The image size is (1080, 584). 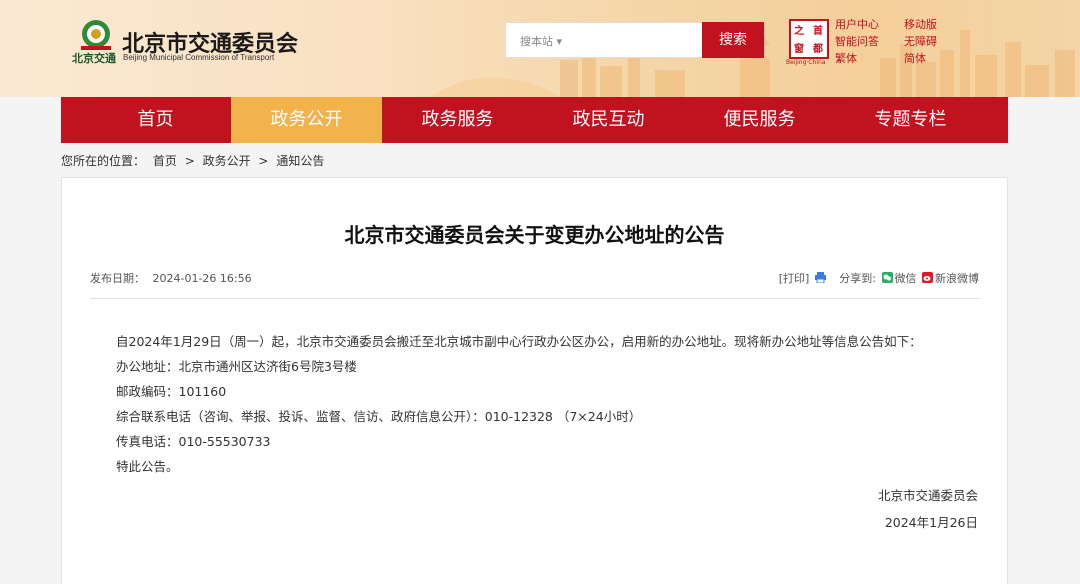 What do you see at coordinates (818, 31) in the screenshot?
I see `seal-char: 首` at bounding box center [818, 31].